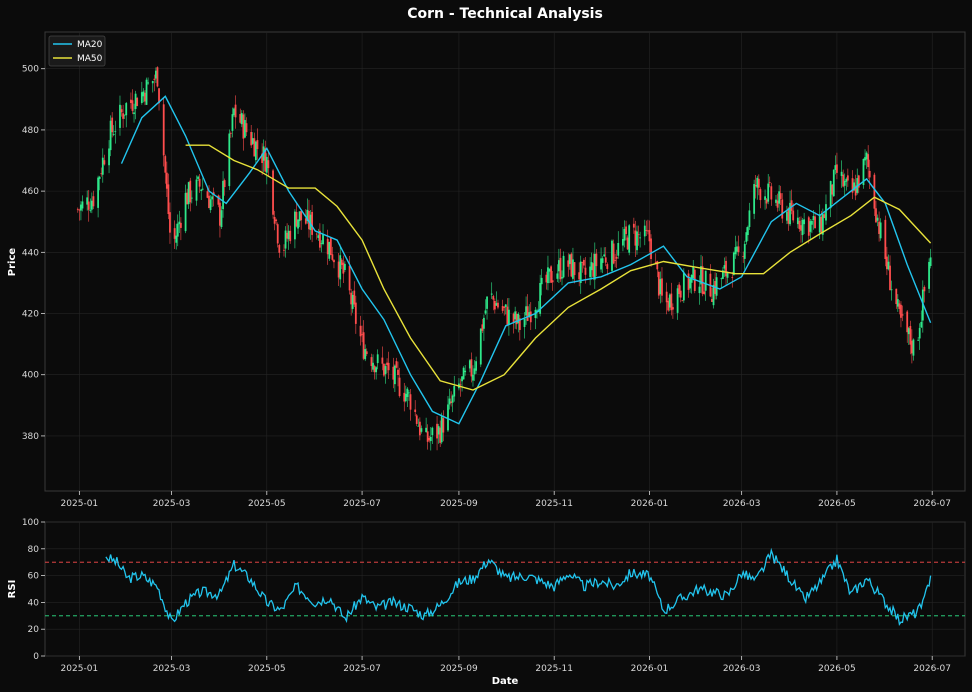  What do you see at coordinates (459, 669) in the screenshot?
I see `rsi-x-tick-label: 2025-09` at bounding box center [459, 669].